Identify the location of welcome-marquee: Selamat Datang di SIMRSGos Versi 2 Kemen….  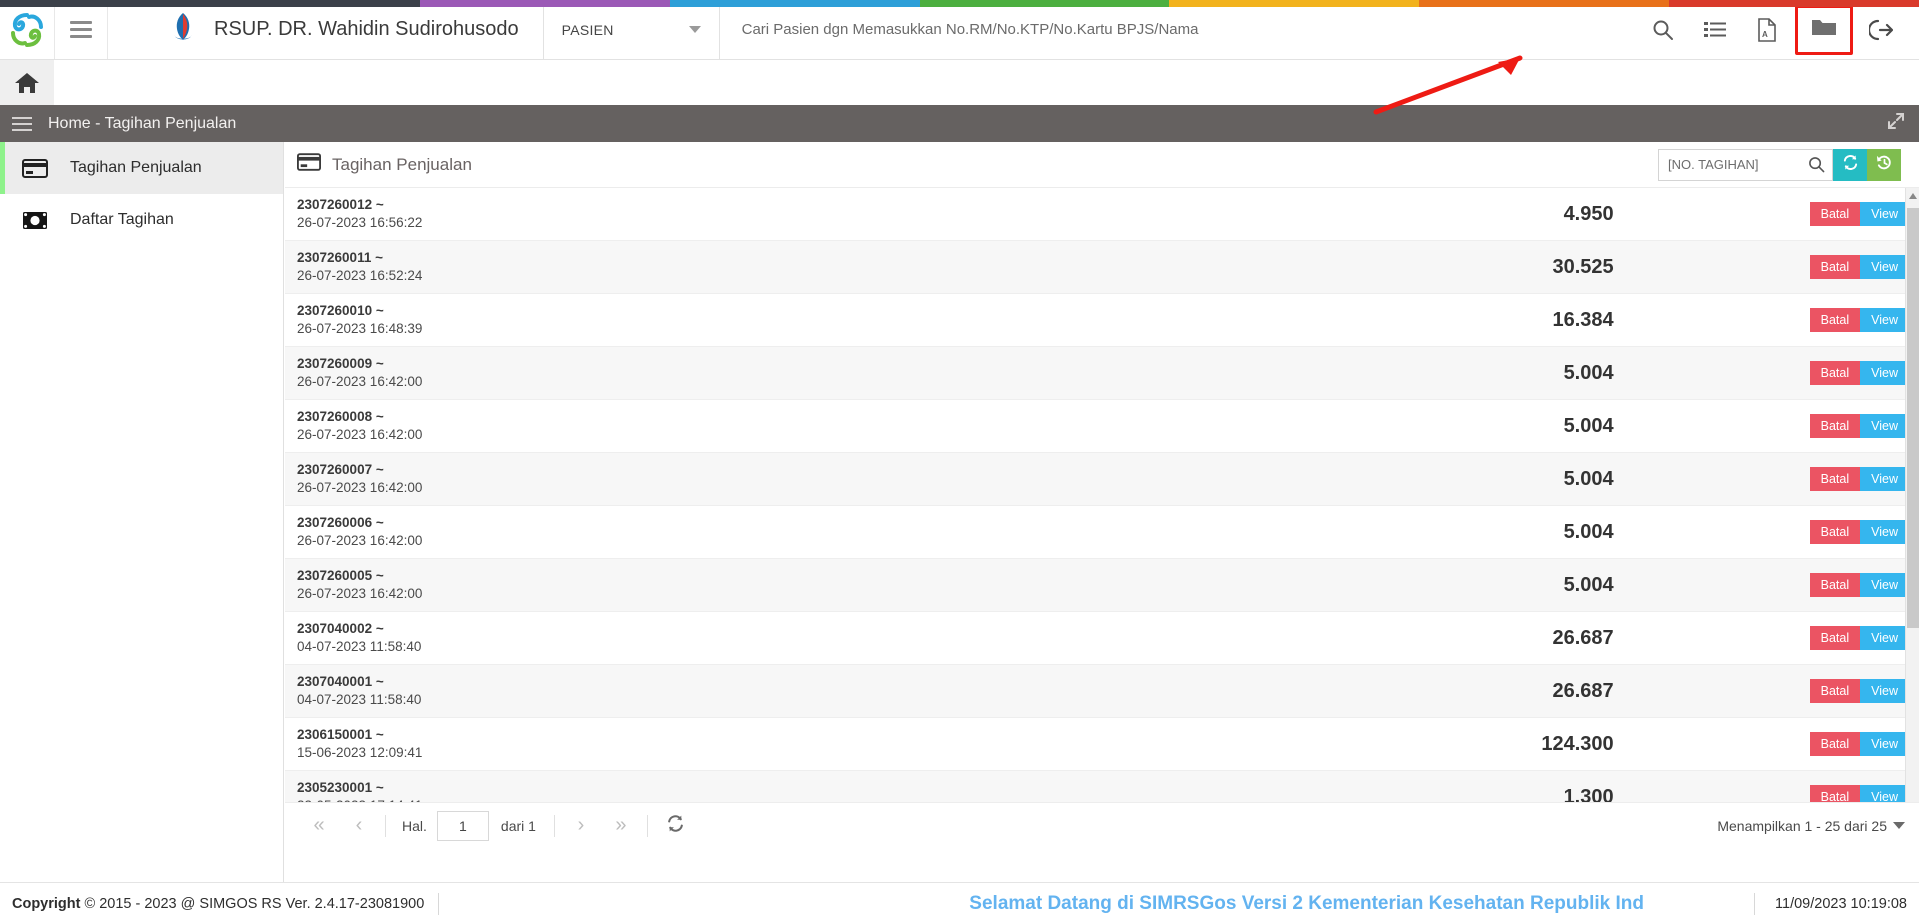
(1306, 903).